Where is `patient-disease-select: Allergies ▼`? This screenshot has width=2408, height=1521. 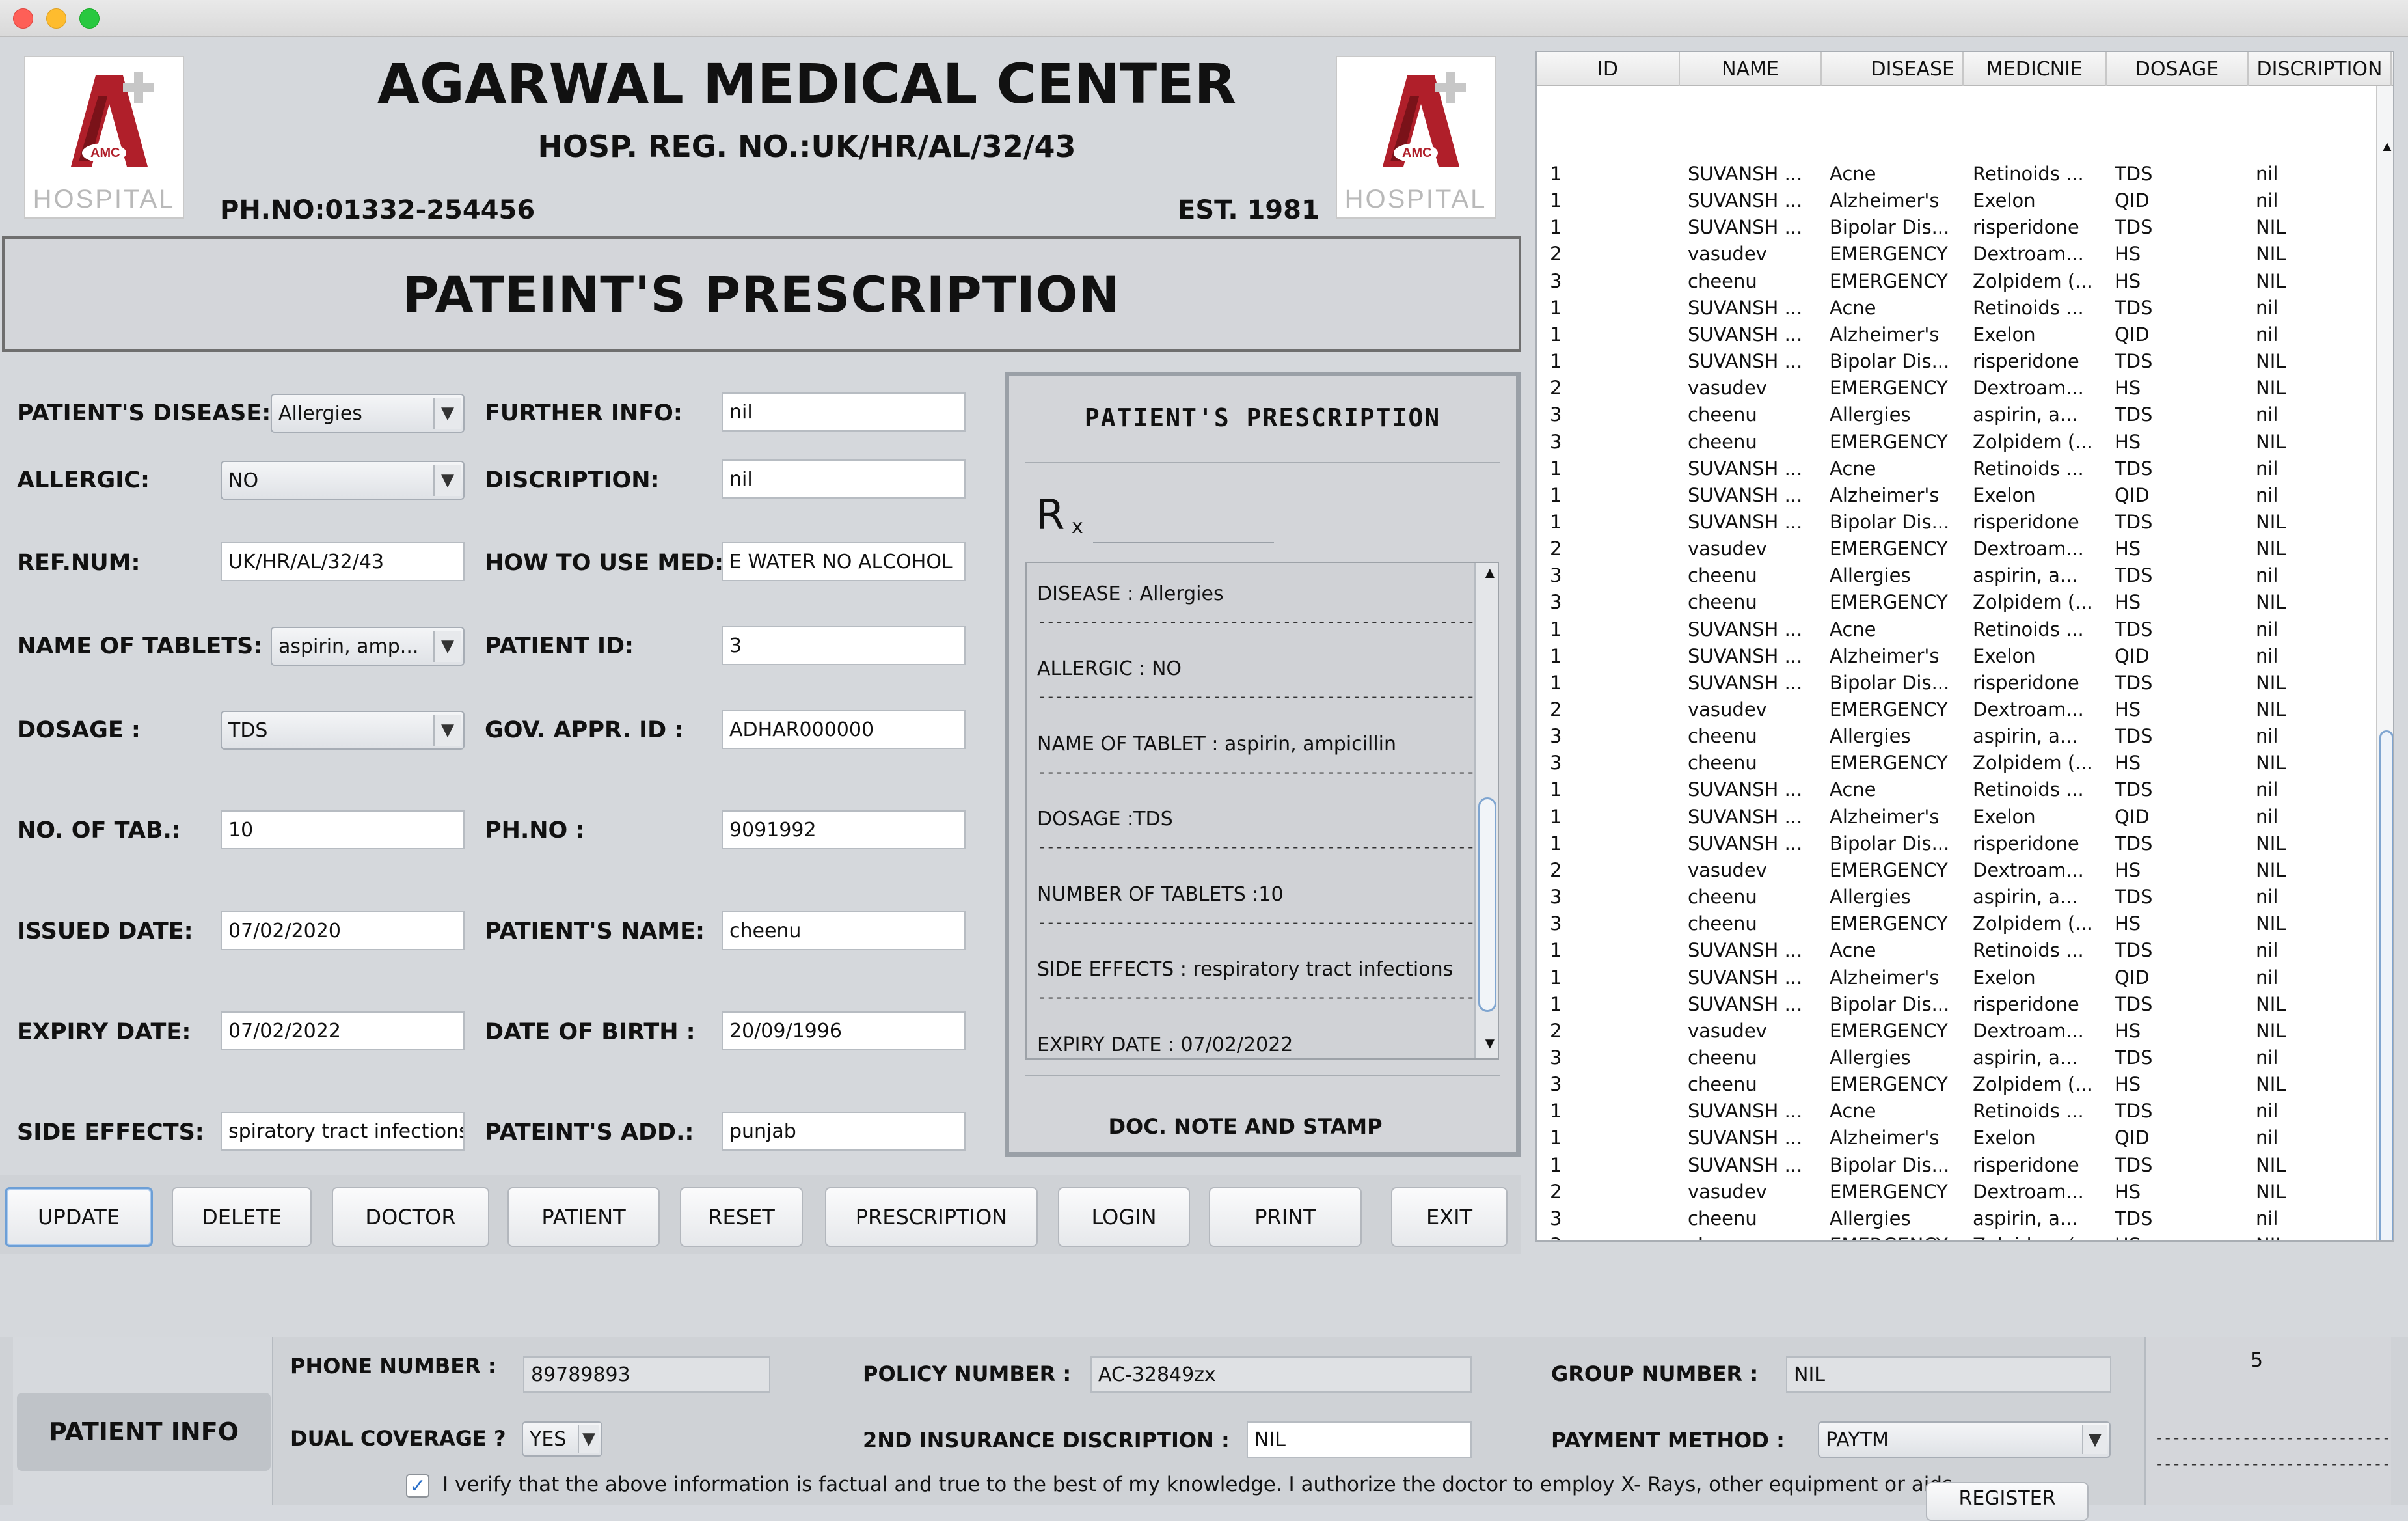
patient-disease-select: Allergies ▼ is located at coordinates (368, 413).